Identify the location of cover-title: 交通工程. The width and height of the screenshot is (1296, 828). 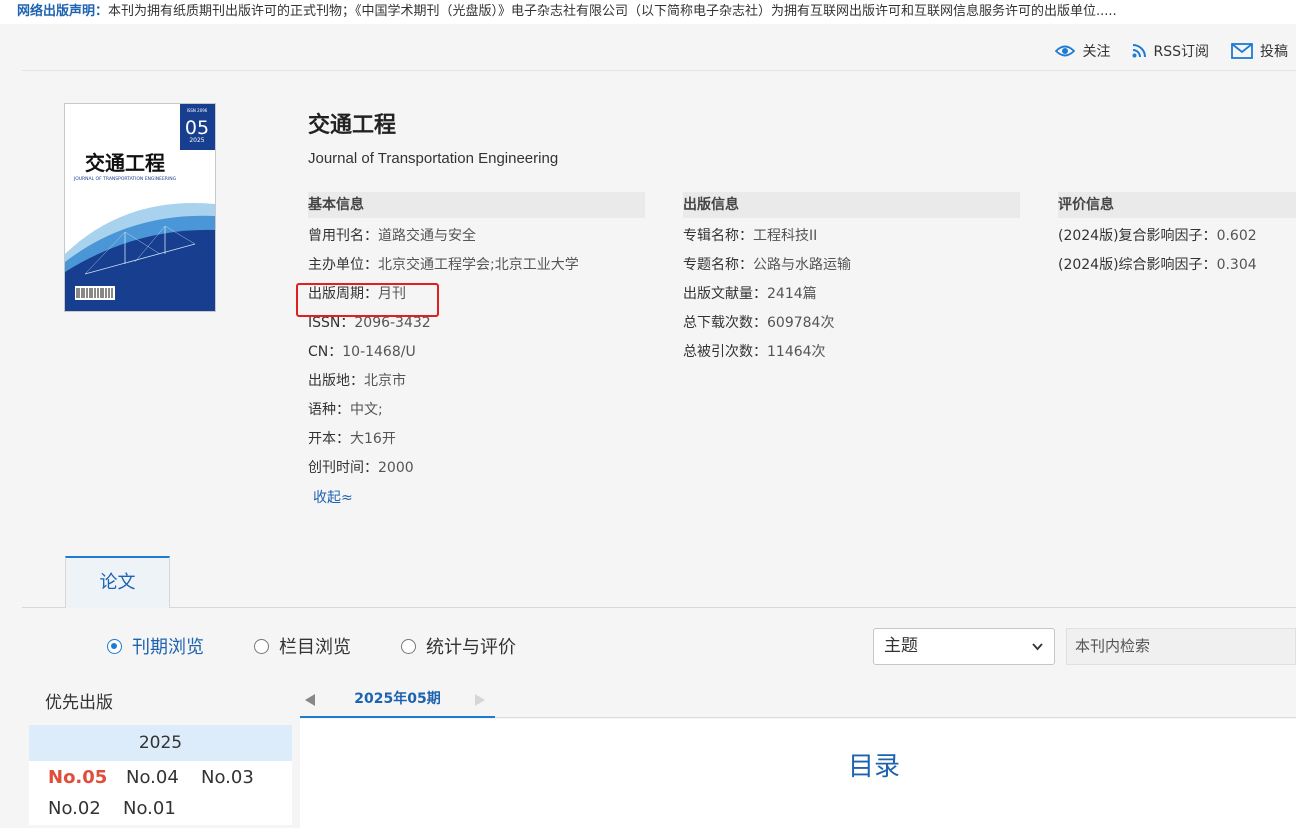
(125, 163).